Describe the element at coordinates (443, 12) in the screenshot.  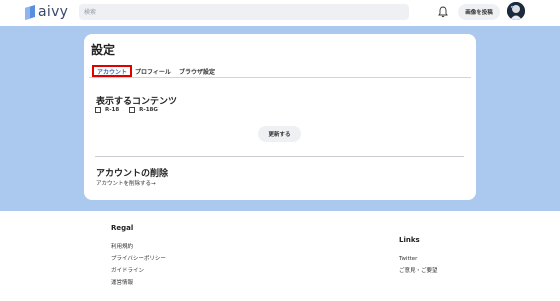
I see `bell-icon` at that location.